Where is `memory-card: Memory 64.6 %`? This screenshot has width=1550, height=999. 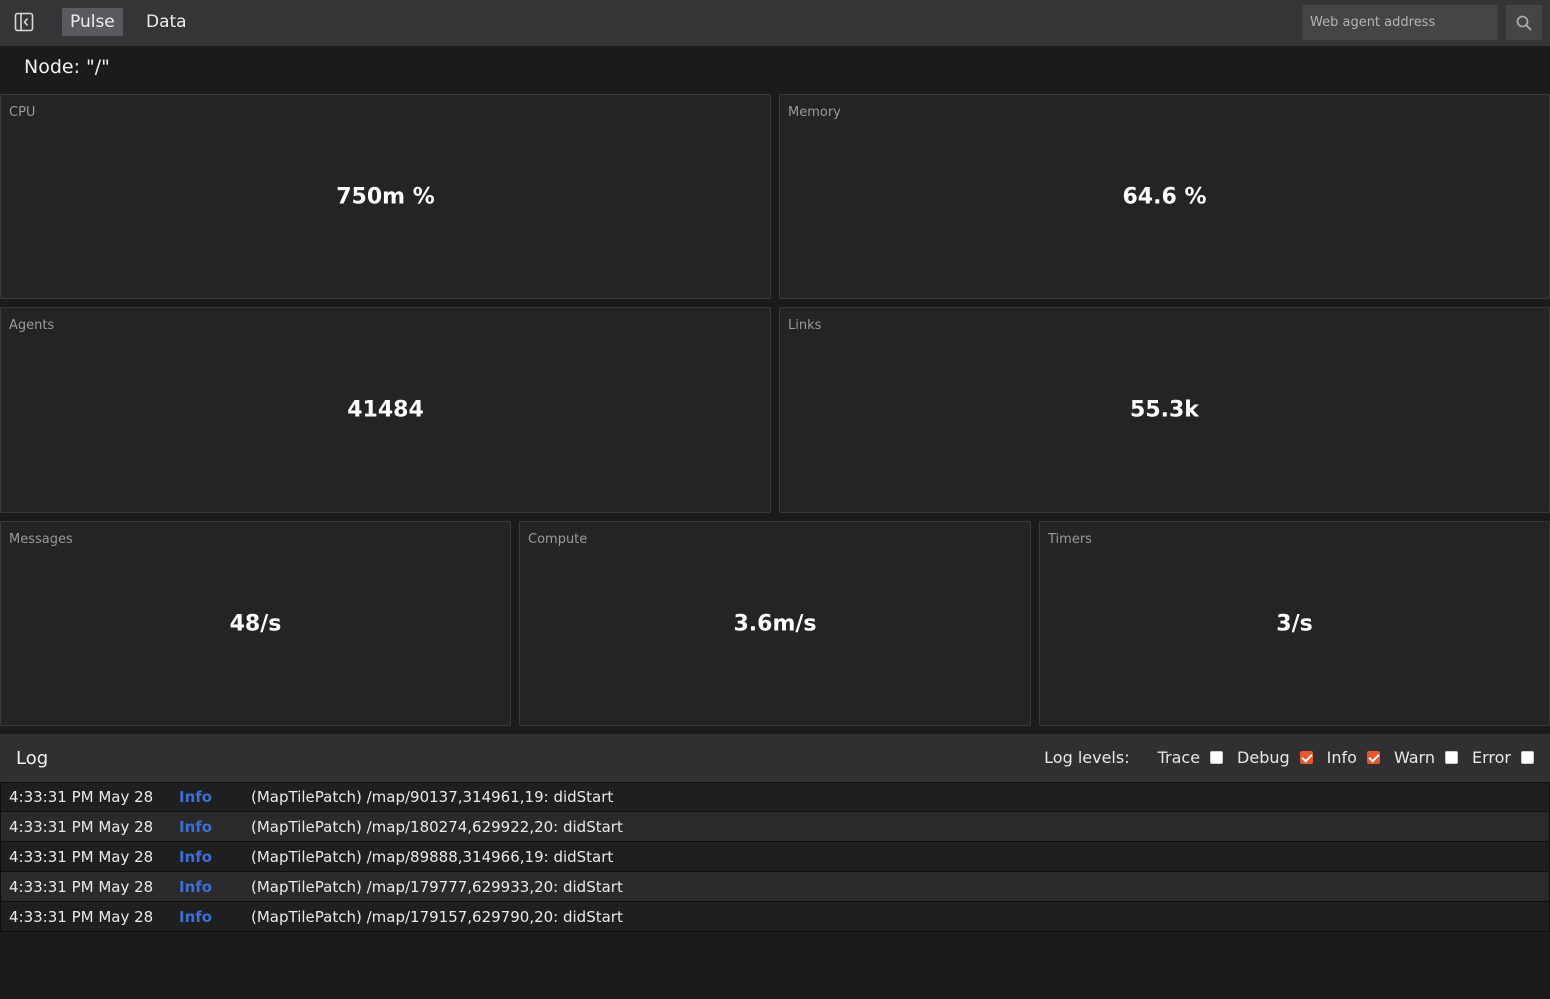 memory-card: Memory 64.6 % is located at coordinates (1164, 196).